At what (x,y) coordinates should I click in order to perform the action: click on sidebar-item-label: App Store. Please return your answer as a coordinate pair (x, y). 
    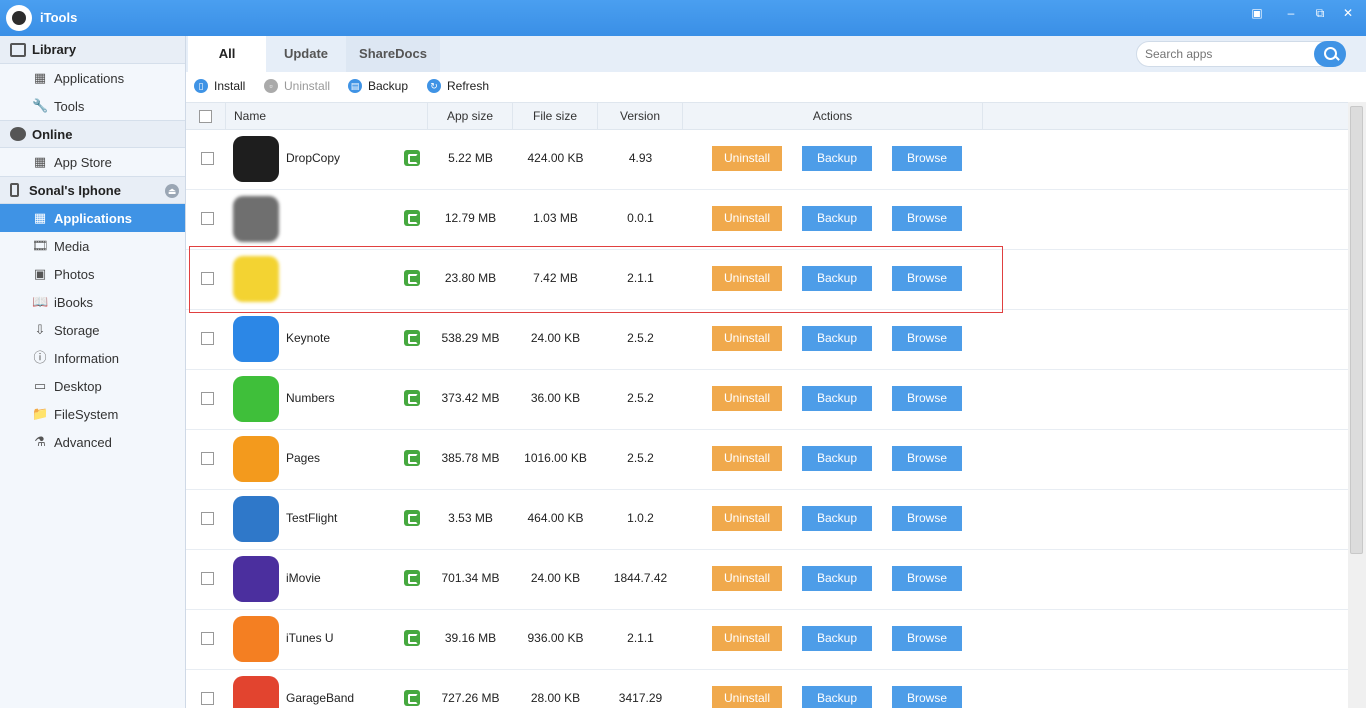
    Looking at the image, I should click on (83, 162).